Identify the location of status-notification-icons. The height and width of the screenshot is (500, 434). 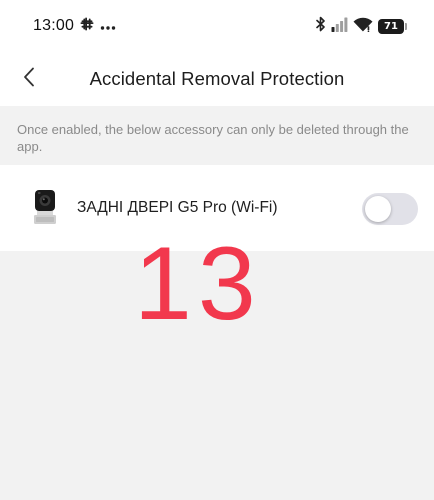
(98, 26).